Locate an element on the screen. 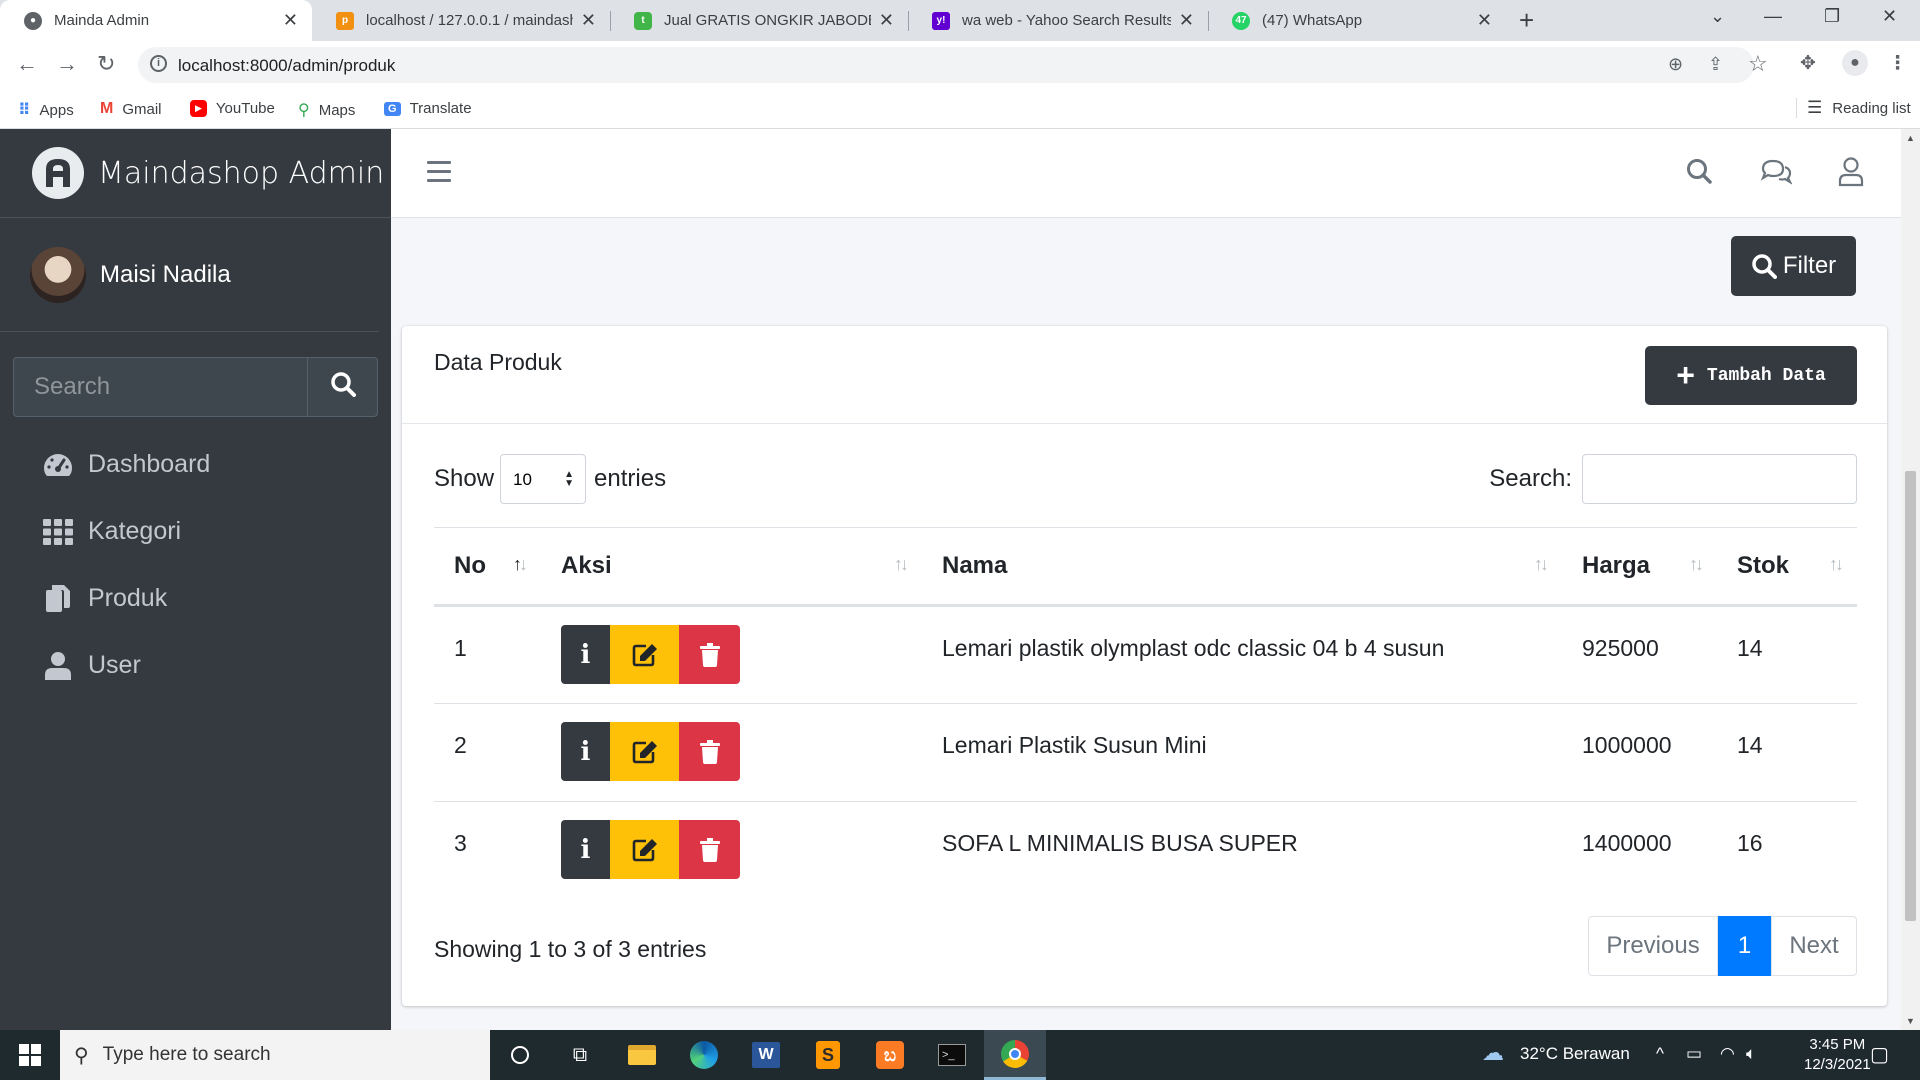 The width and height of the screenshot is (1920, 1080). page-scrollbar: ▲ ▼ is located at coordinates (1910, 579).